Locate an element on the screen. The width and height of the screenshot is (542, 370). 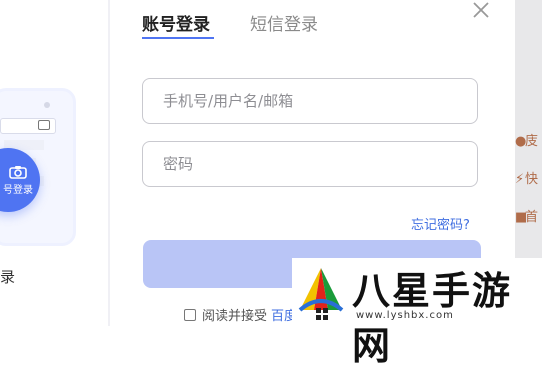
background-item: ●庋 is located at coordinates (527, 141).